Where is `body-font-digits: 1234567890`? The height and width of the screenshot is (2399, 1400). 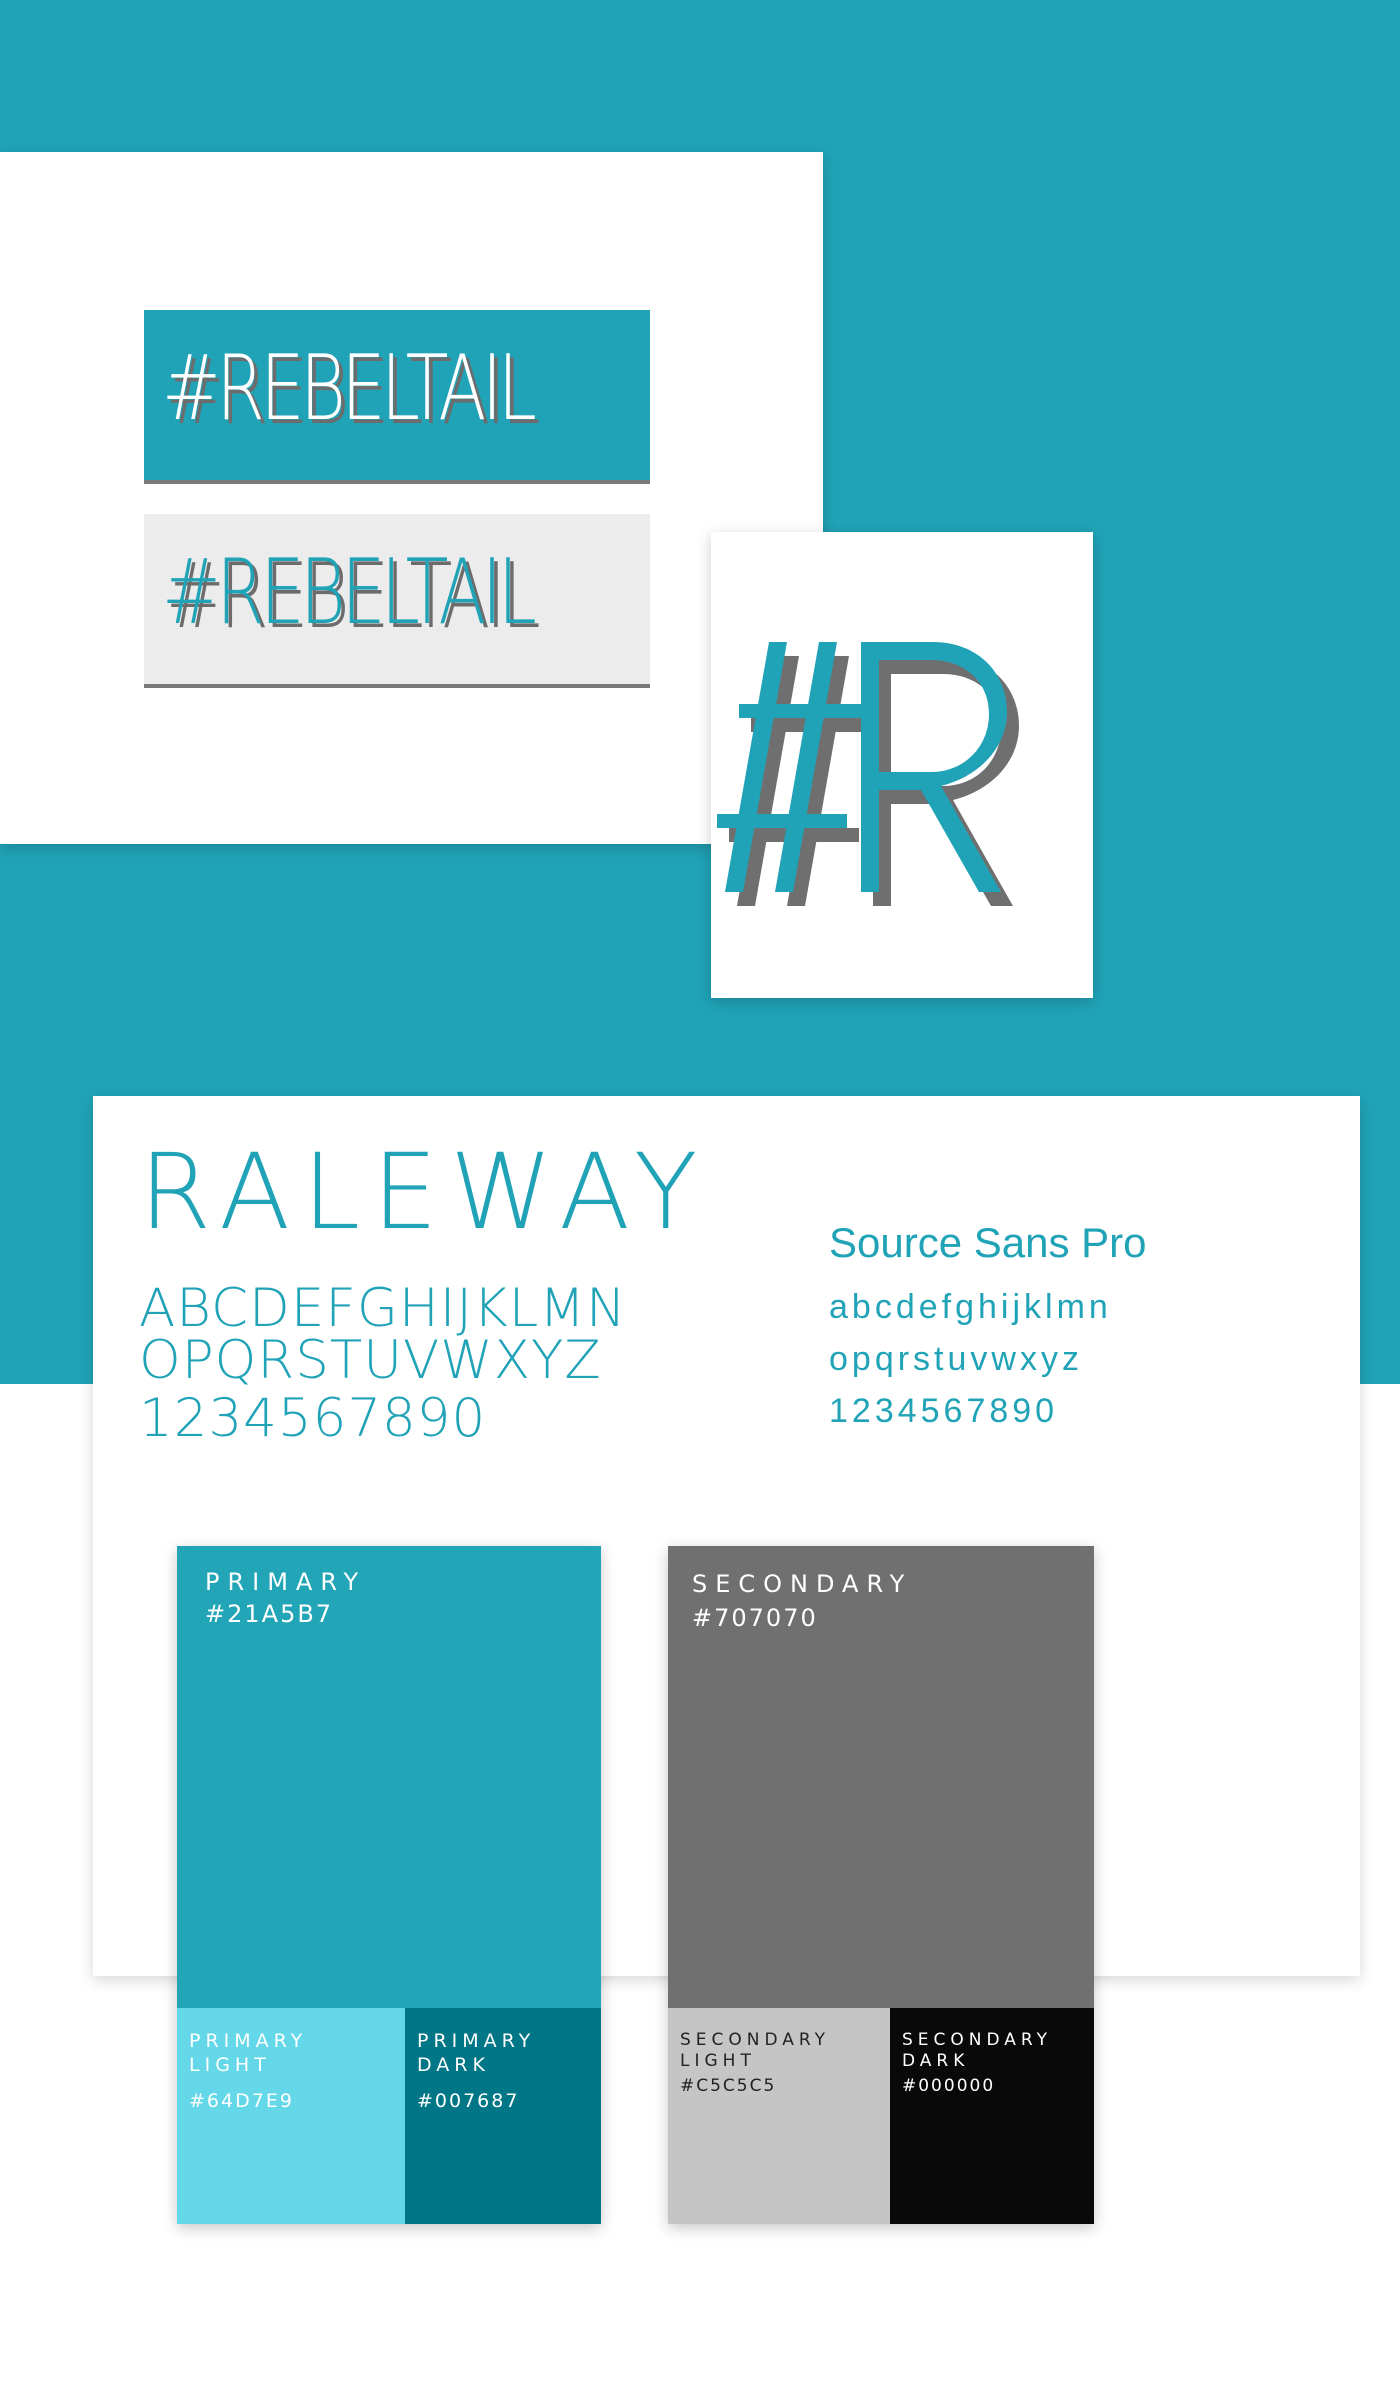
body-font-digits: 1234567890 is located at coordinates (944, 1411).